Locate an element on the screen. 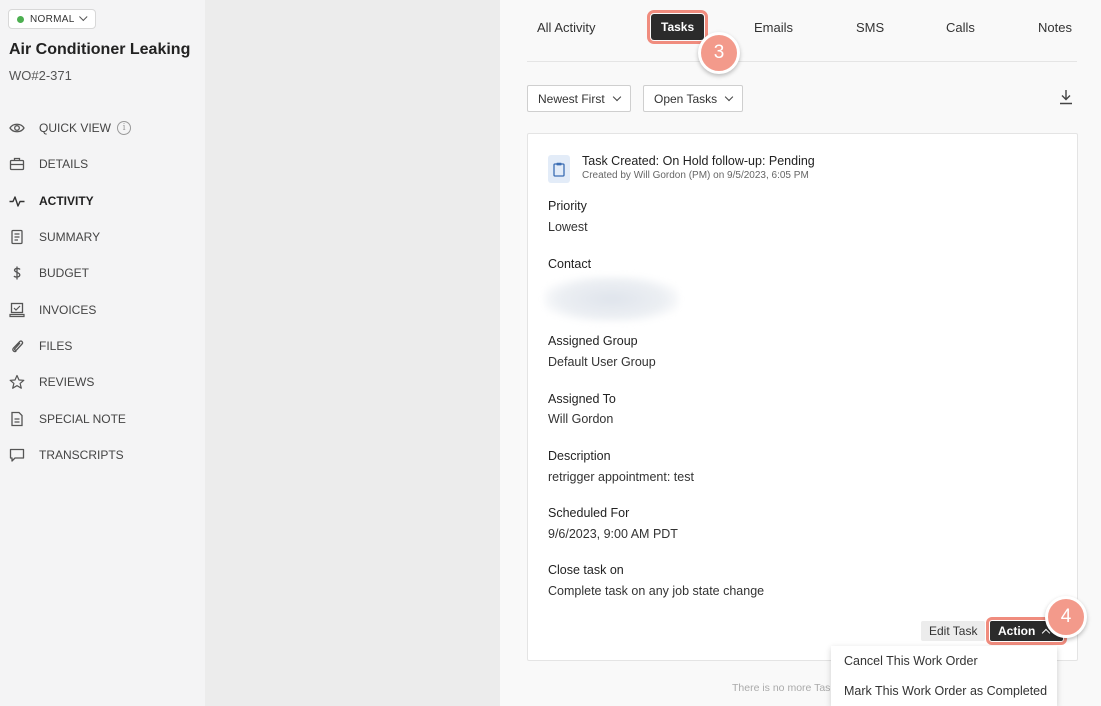 Image resolution: width=1101 pixels, height=706 pixels. work-order-title: Air Conditioner Leaking is located at coordinates (100, 49).